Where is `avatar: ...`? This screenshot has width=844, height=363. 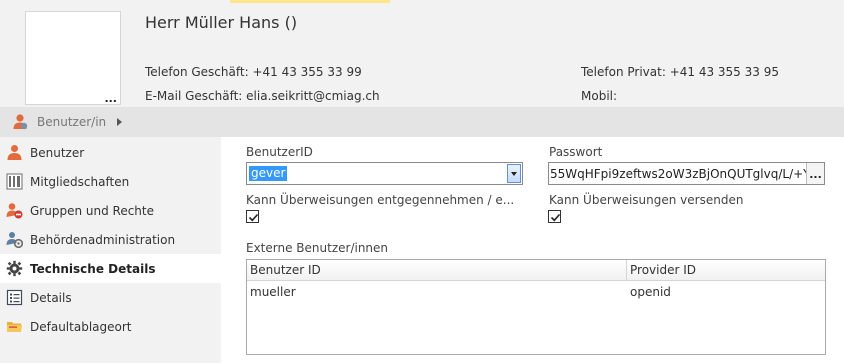 avatar: ... is located at coordinates (73, 58).